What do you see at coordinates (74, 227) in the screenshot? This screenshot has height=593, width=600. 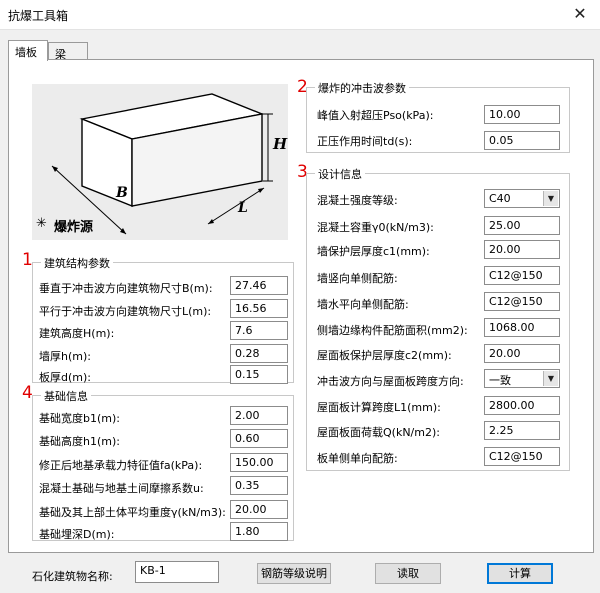 I see `diagram-caption: 爆炸源` at bounding box center [74, 227].